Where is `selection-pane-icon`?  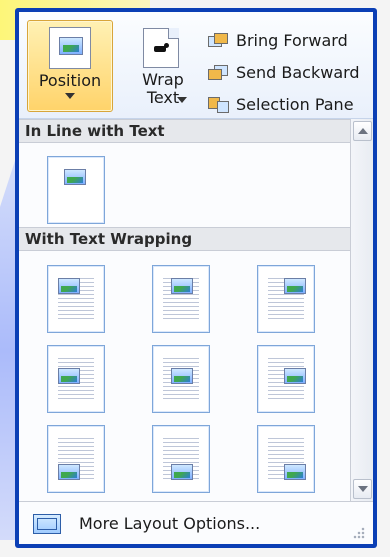 selection-pane-icon is located at coordinates (217, 104).